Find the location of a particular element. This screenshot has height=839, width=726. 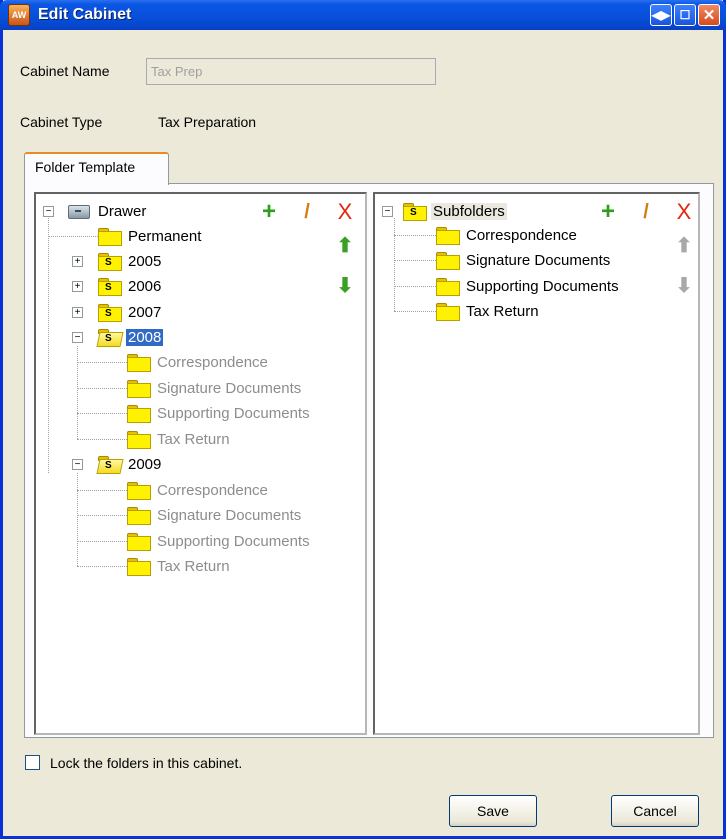

node-label: 2006 is located at coordinates (145, 286).